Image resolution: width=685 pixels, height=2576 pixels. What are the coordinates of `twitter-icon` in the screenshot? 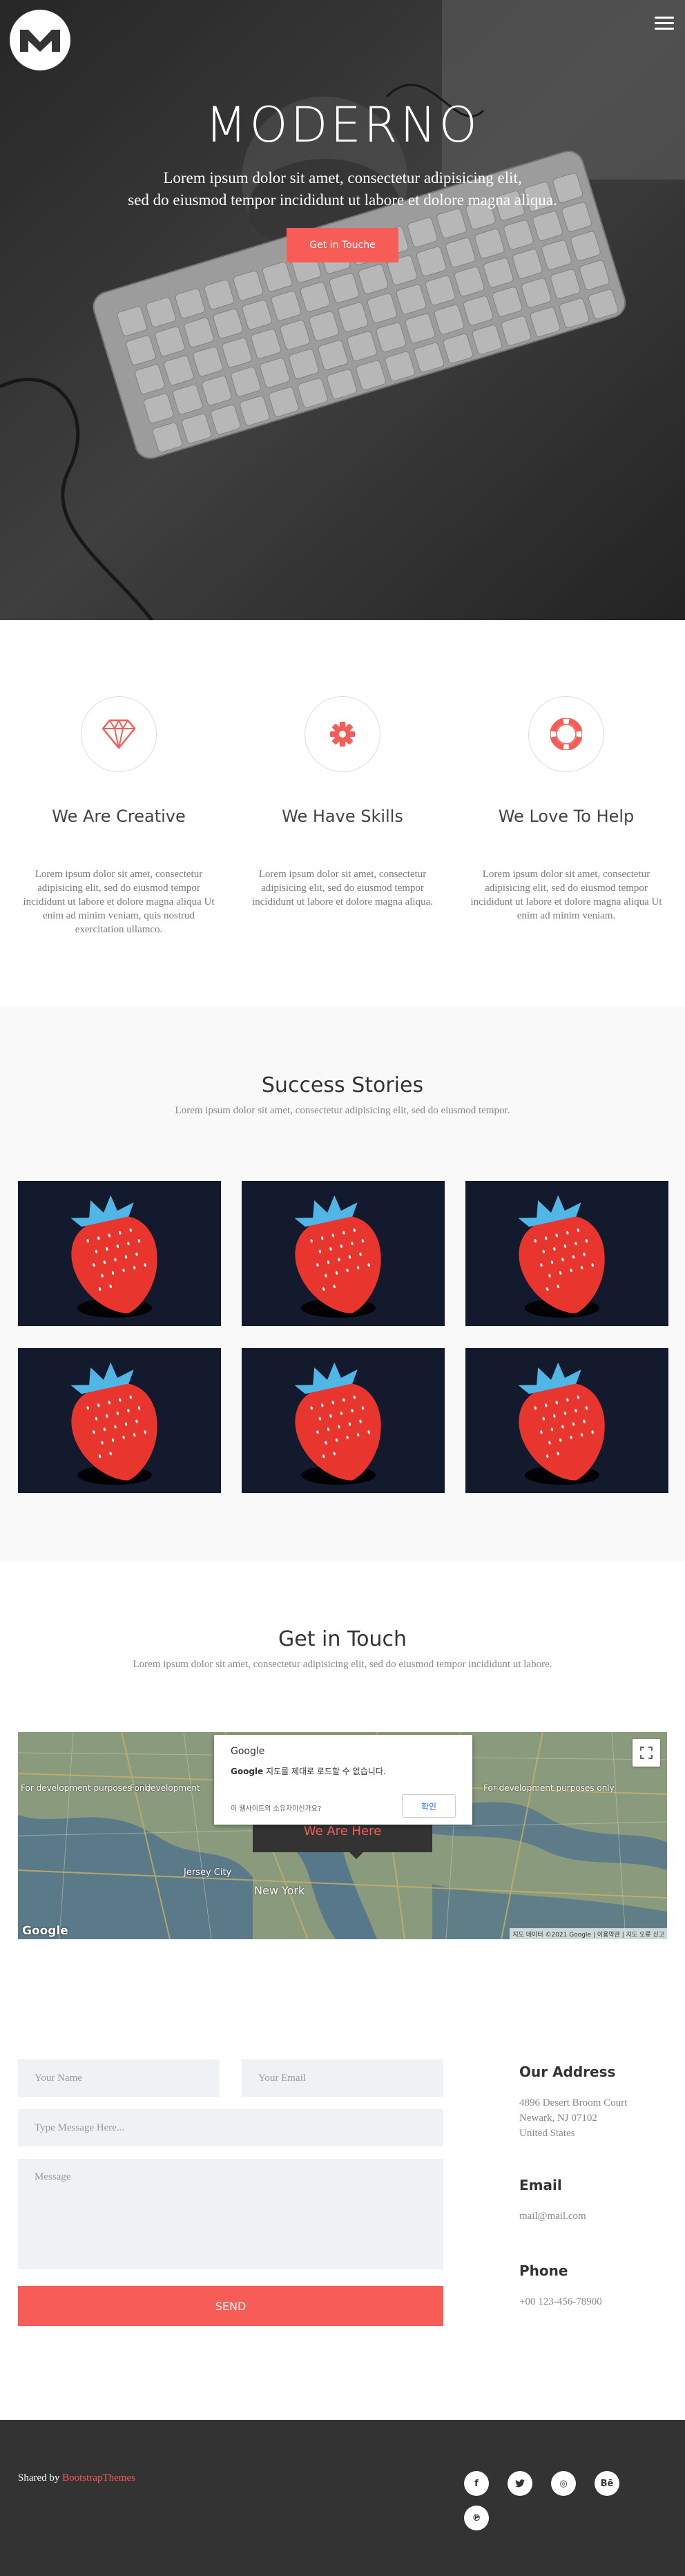 It's located at (520, 2483).